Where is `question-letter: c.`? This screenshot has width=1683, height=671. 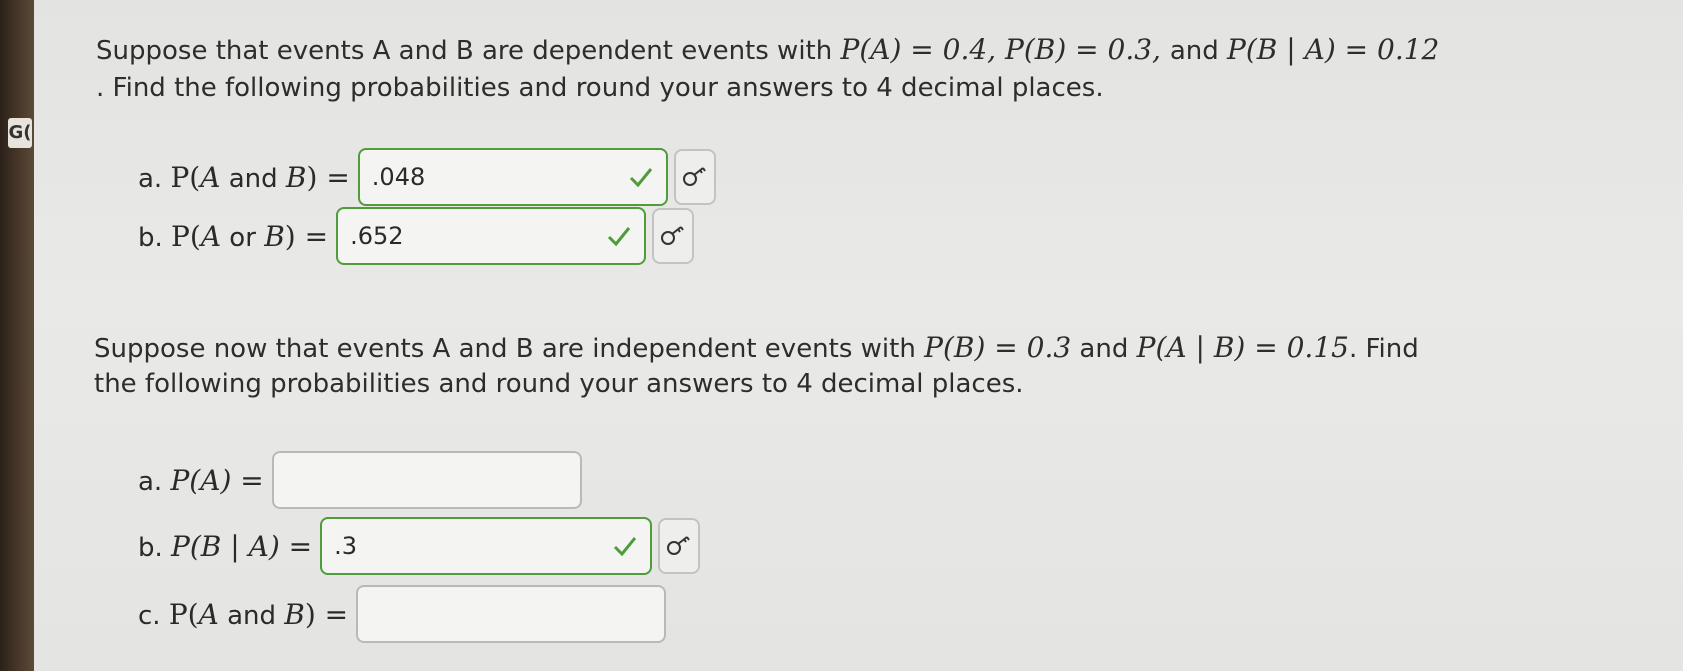 question-letter: c. is located at coordinates (149, 615).